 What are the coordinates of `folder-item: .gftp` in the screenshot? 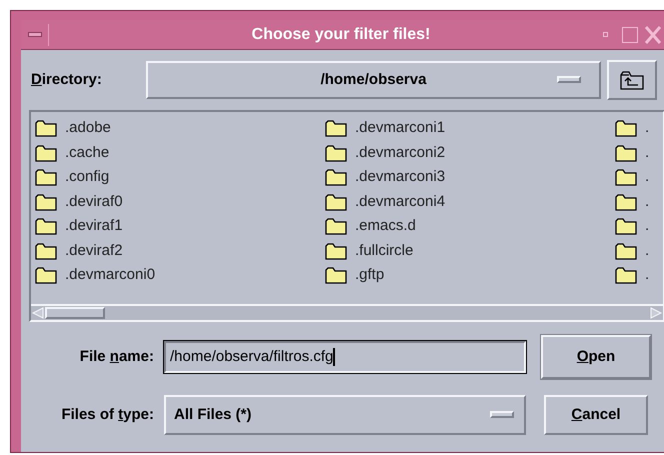 It's located at (470, 275).